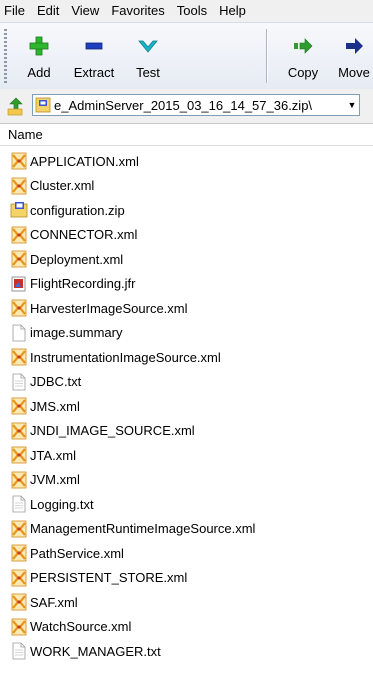  Describe the element at coordinates (186, 553) in the screenshot. I see `list-item: PathService.xml` at that location.